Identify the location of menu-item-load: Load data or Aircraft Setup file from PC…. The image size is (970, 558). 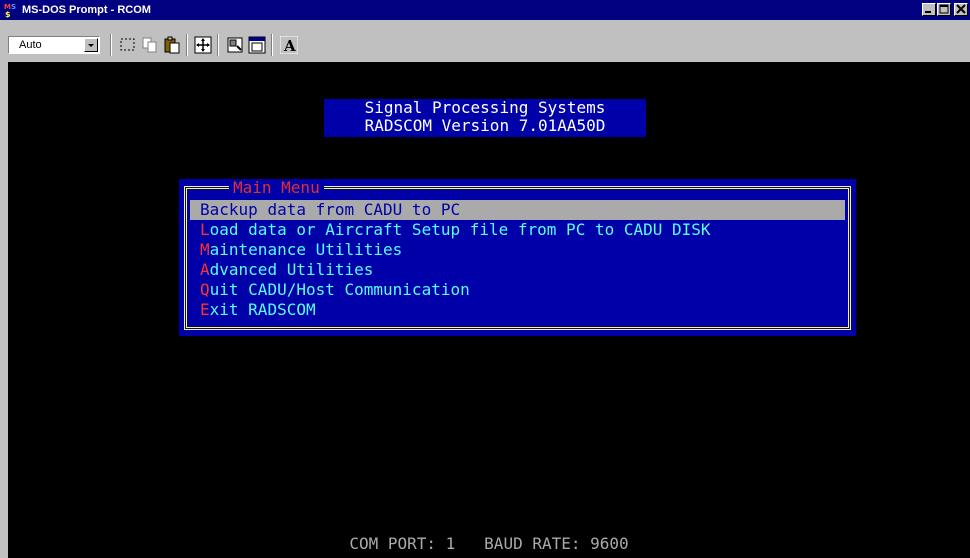
(517, 230).